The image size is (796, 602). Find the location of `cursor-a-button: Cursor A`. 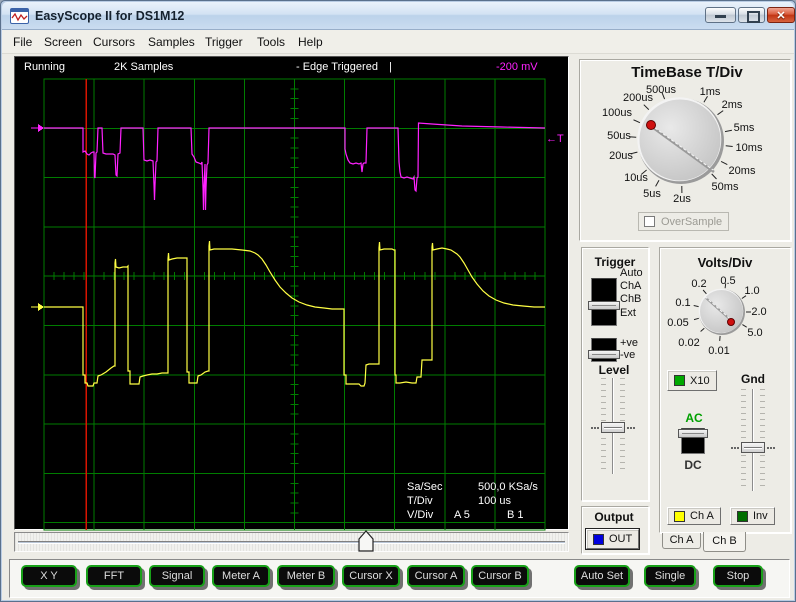

cursor-a-button: Cursor A is located at coordinates (436, 576).